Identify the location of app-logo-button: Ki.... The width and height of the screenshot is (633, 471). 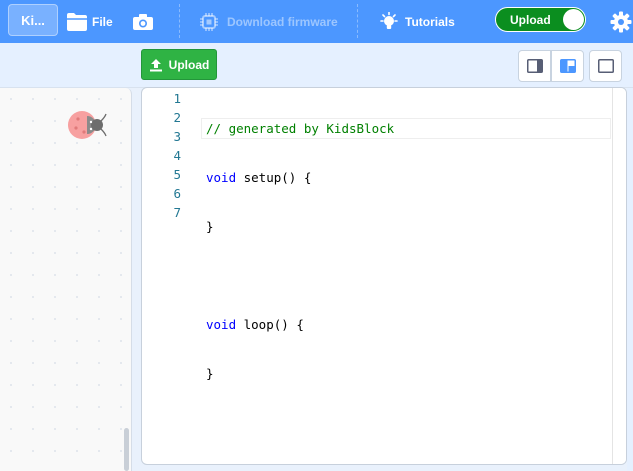
(33, 20).